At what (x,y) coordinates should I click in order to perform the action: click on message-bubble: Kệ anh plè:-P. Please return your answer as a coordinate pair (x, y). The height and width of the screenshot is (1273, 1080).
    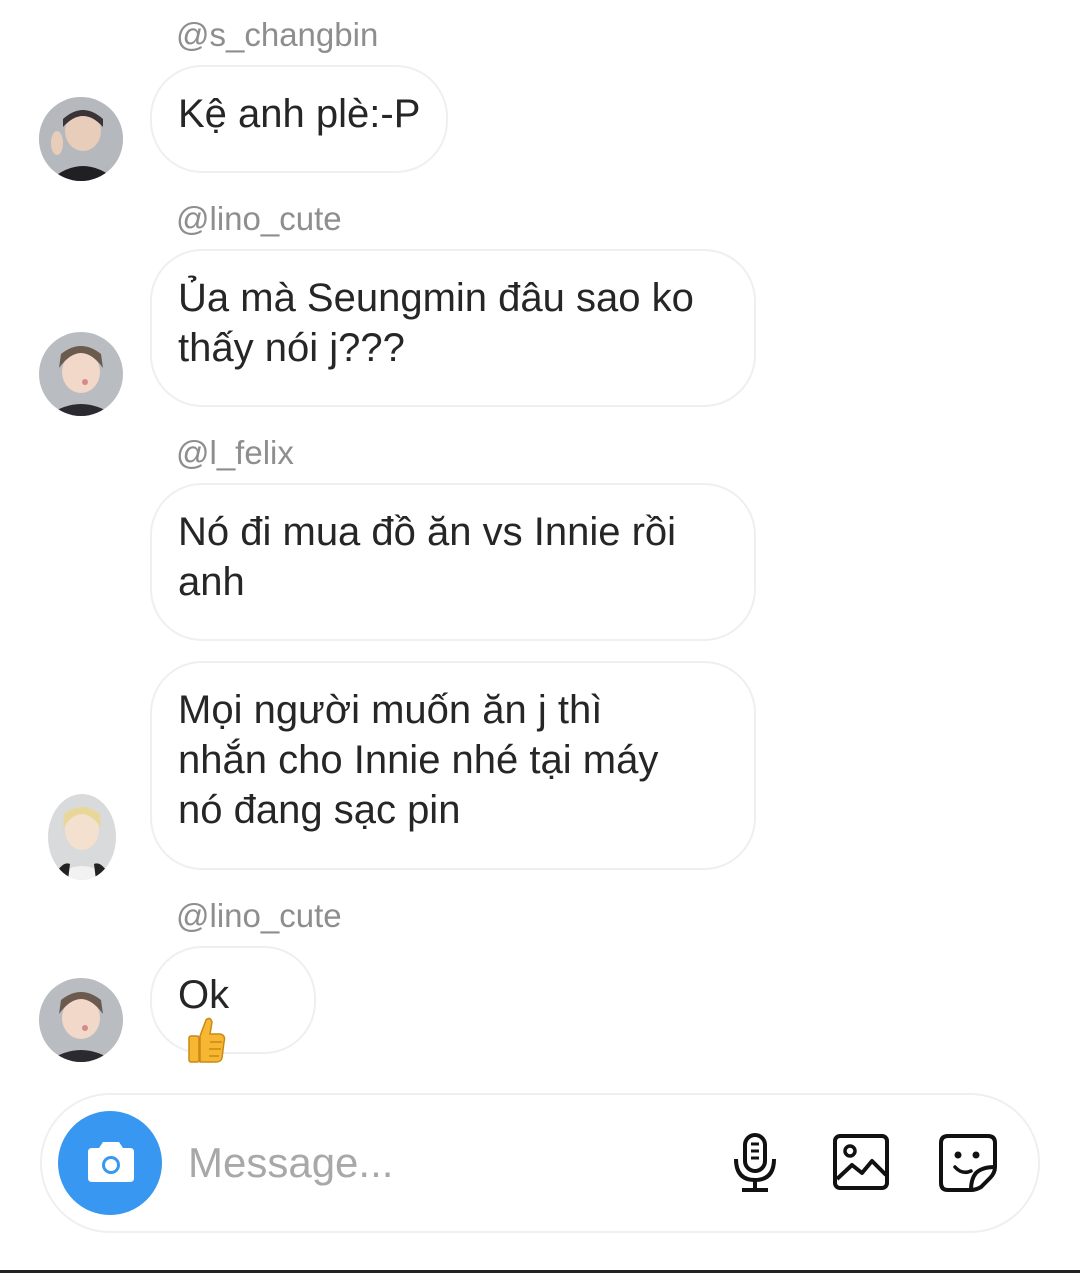
    Looking at the image, I should click on (299, 119).